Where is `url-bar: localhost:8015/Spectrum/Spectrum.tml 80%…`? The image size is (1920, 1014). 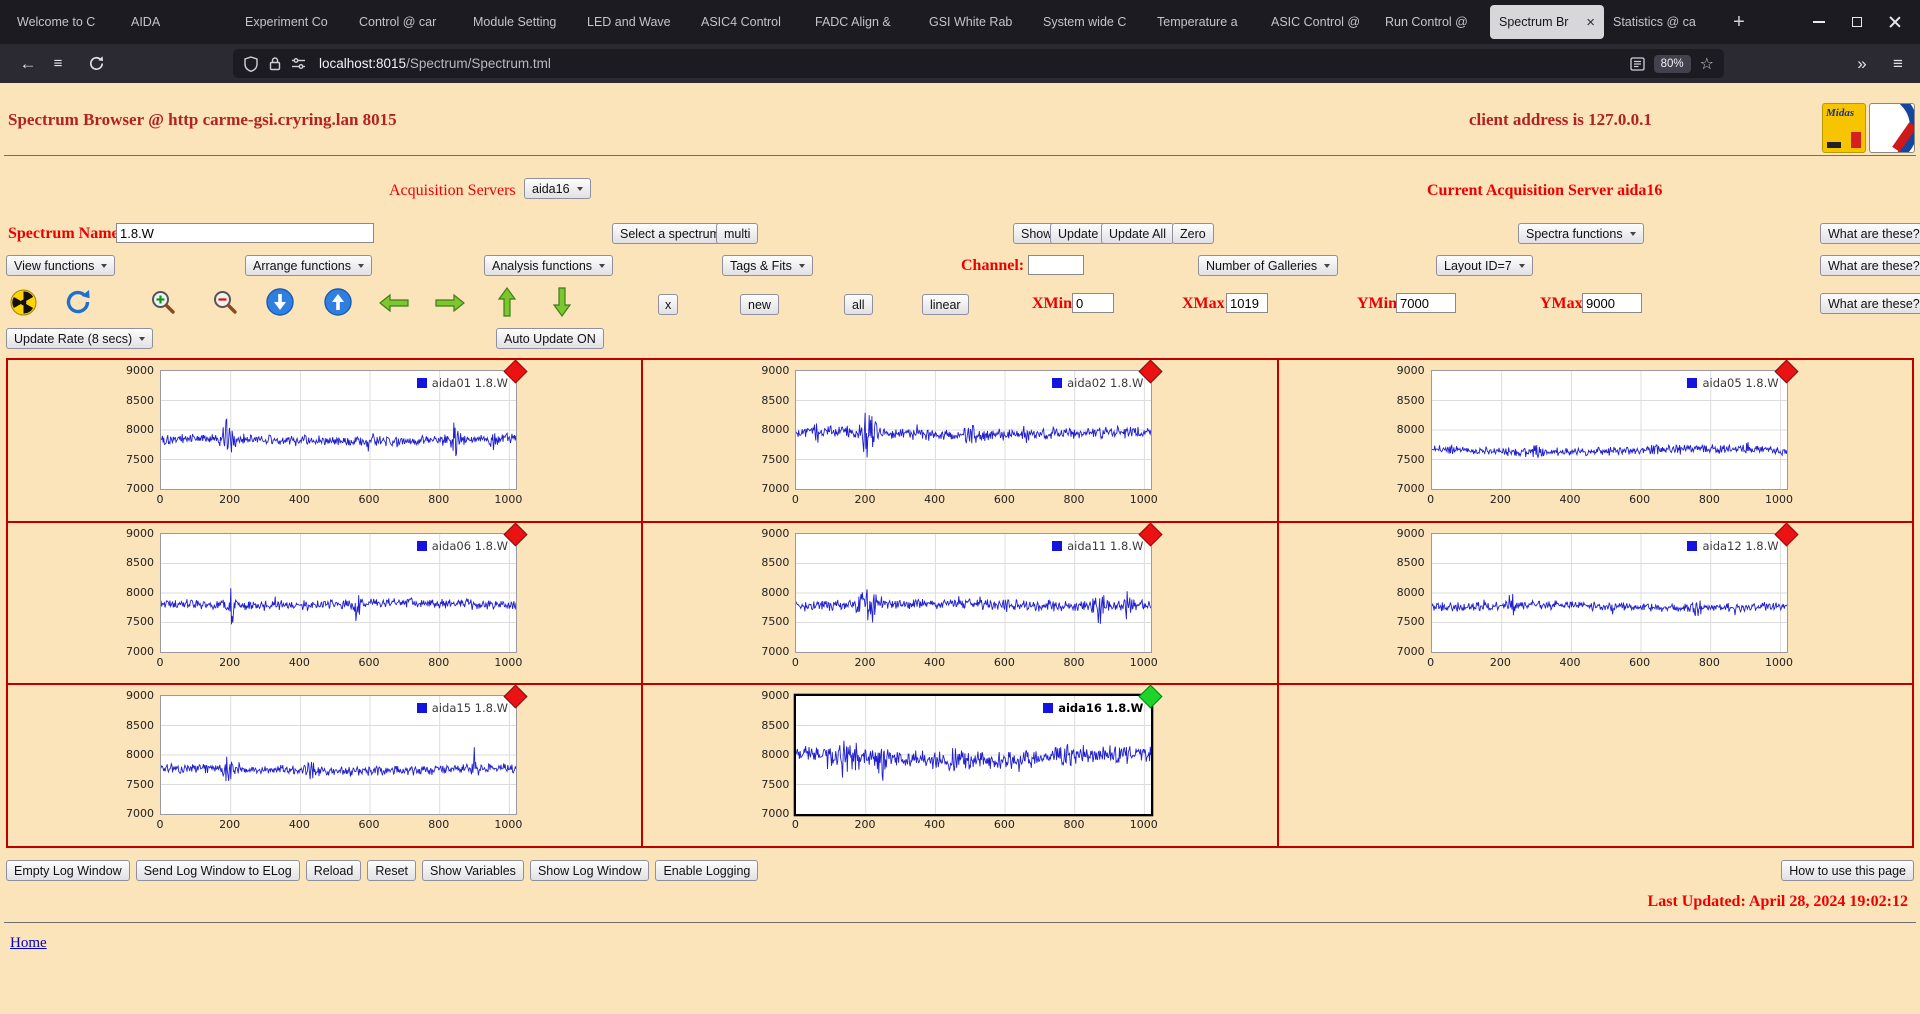 url-bar: localhost:8015/Spectrum/Spectrum.tml 80%… is located at coordinates (978, 63).